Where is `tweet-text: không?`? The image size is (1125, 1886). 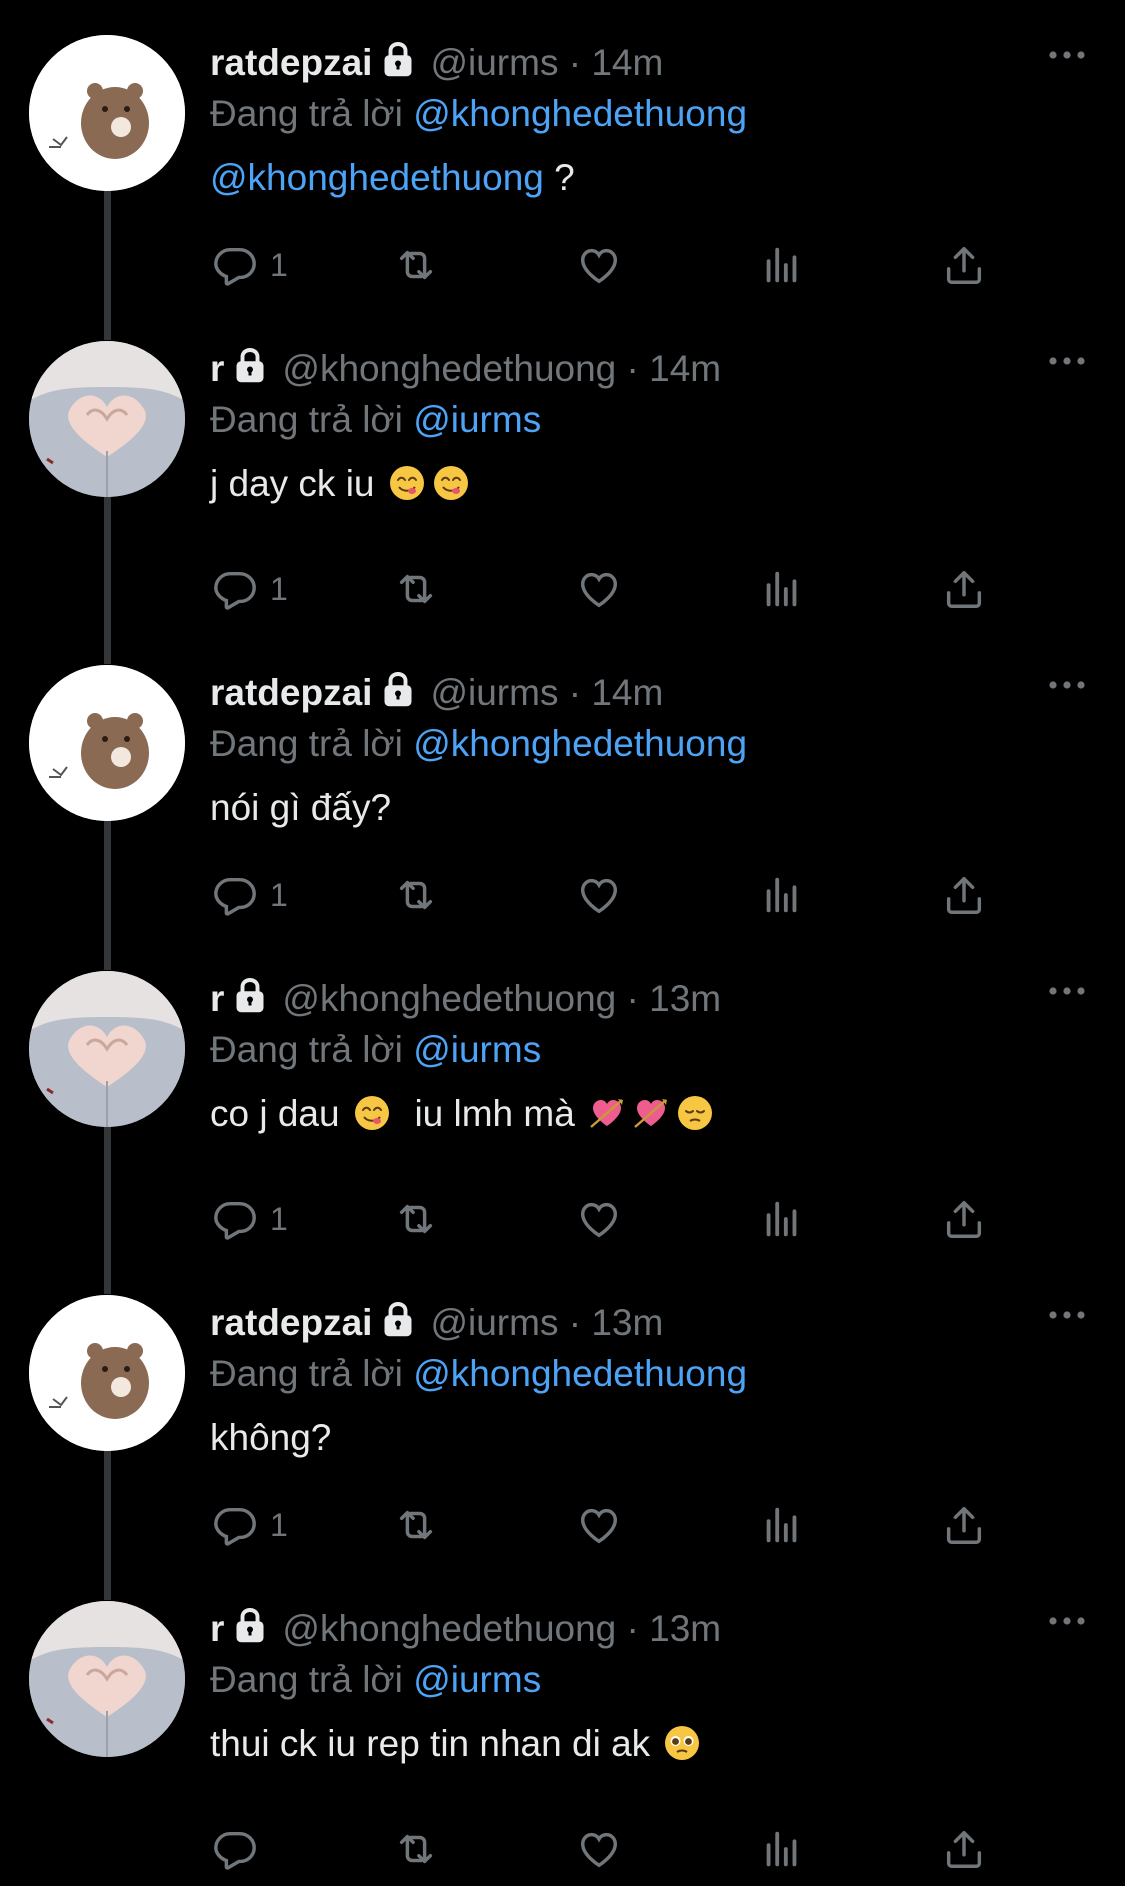 tweet-text: không? is located at coordinates (271, 1437).